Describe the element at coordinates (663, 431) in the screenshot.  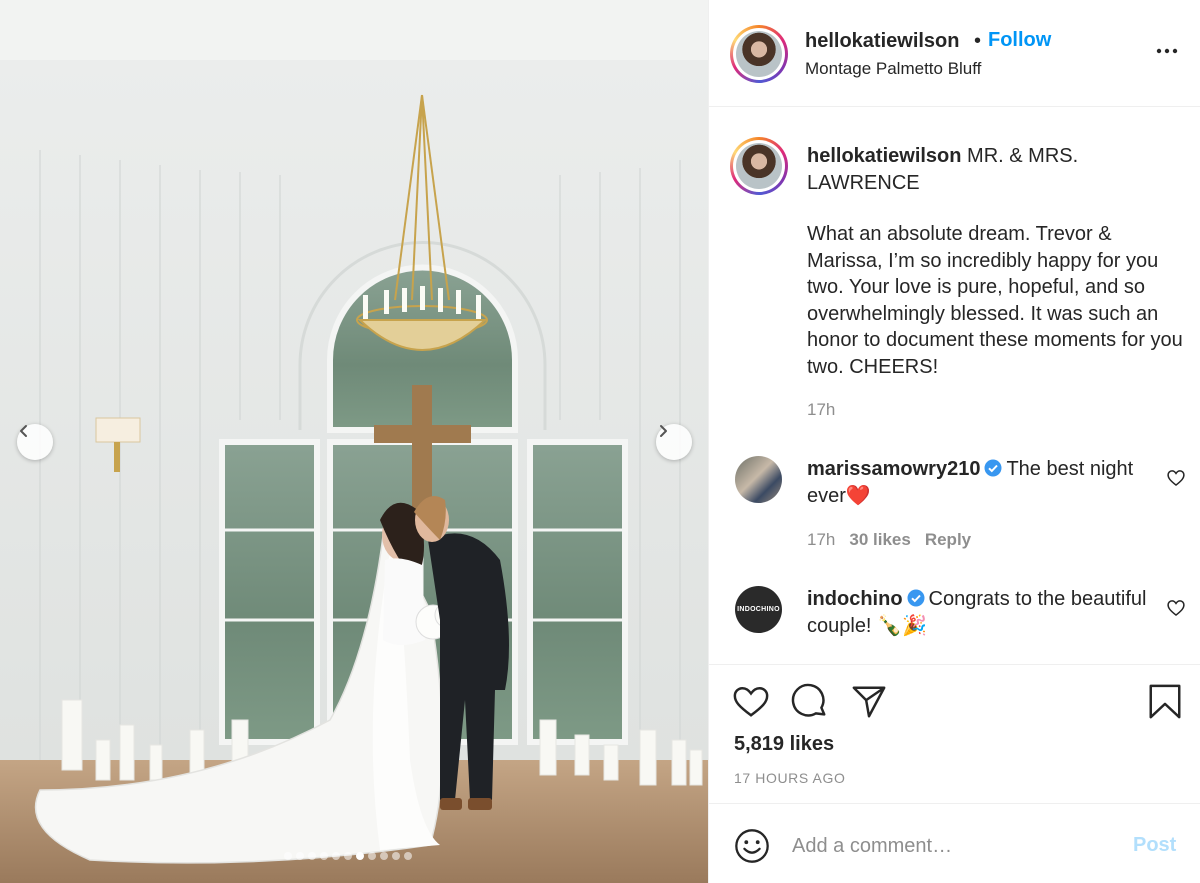
I see `chevron-right-icon` at that location.